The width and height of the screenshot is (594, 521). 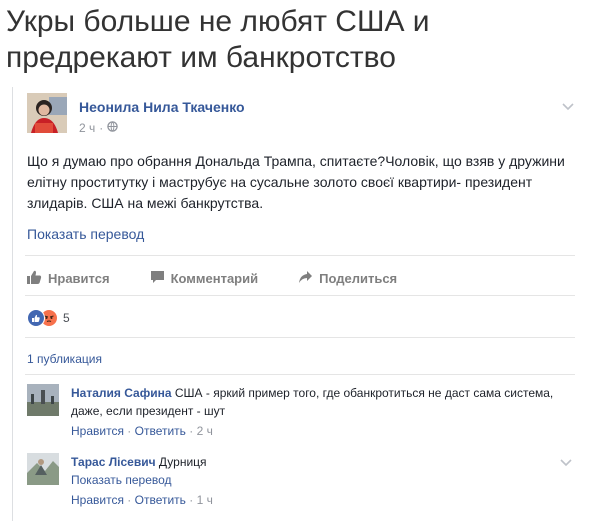 What do you see at coordinates (121, 393) in the screenshot?
I see `commenter-name-link: Наталия Сафина` at bounding box center [121, 393].